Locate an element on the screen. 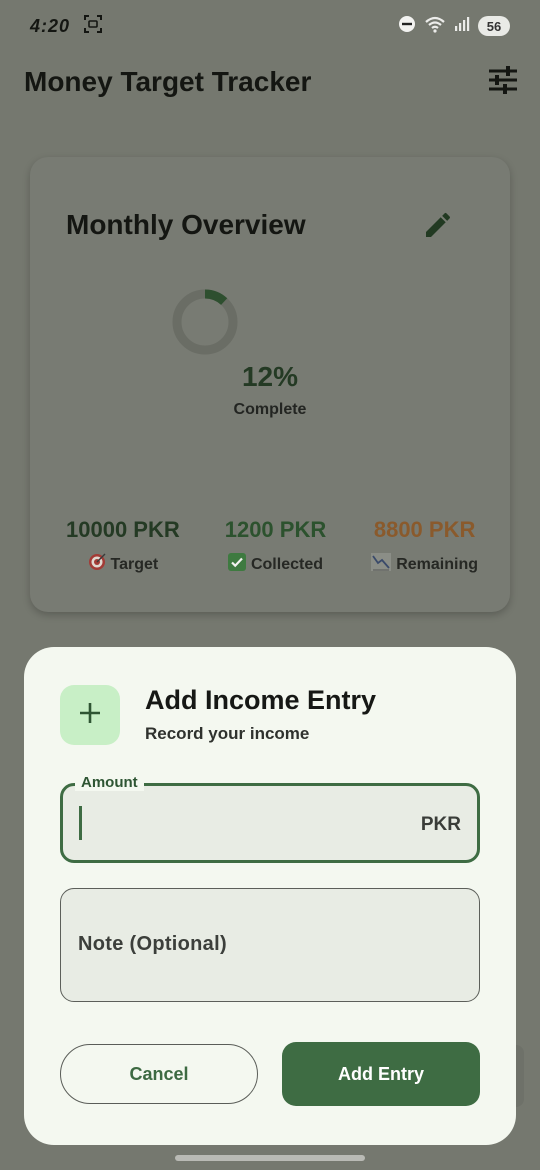  status-time: 4:20 is located at coordinates (50, 25).